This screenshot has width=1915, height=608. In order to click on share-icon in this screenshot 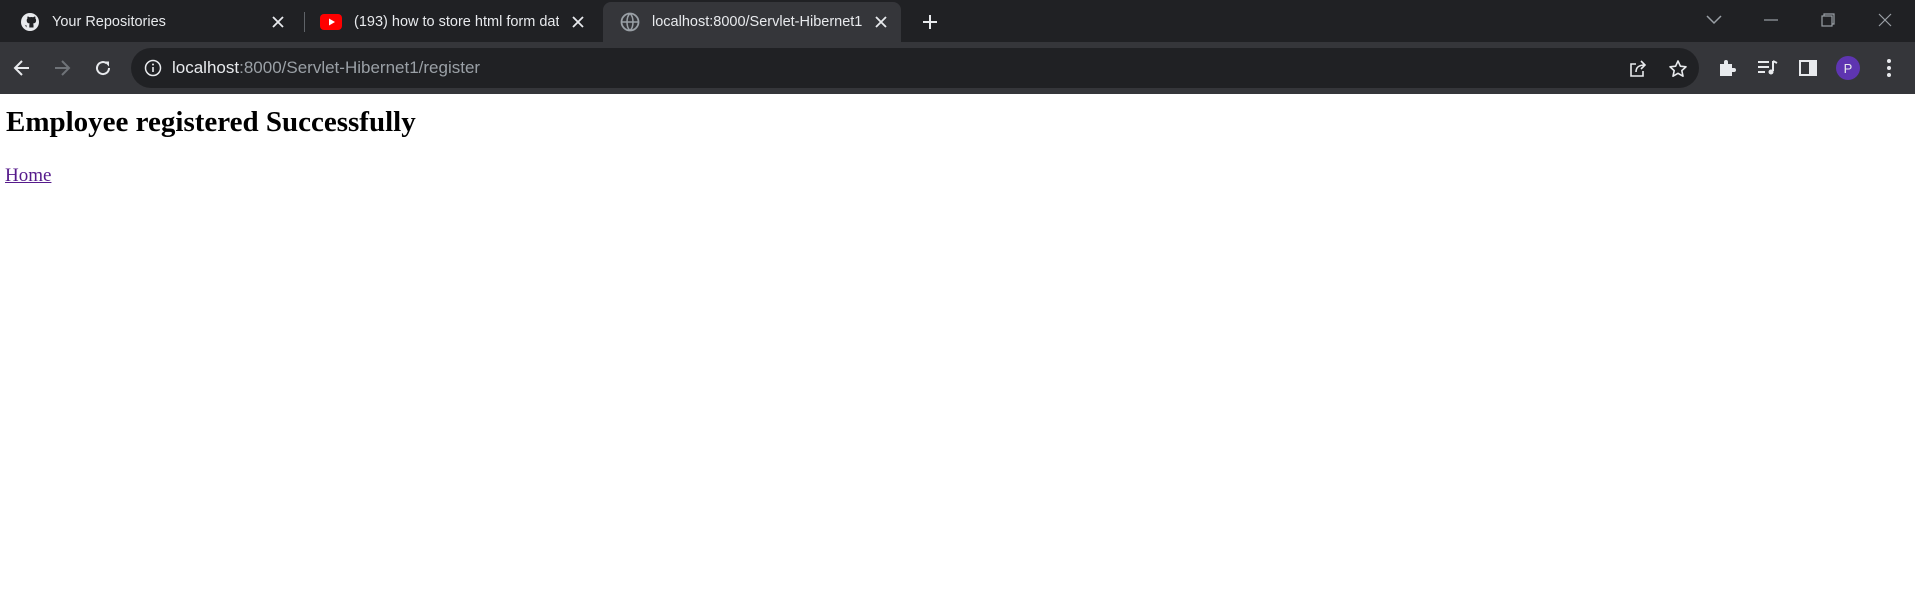, I will do `click(1638, 69)`.